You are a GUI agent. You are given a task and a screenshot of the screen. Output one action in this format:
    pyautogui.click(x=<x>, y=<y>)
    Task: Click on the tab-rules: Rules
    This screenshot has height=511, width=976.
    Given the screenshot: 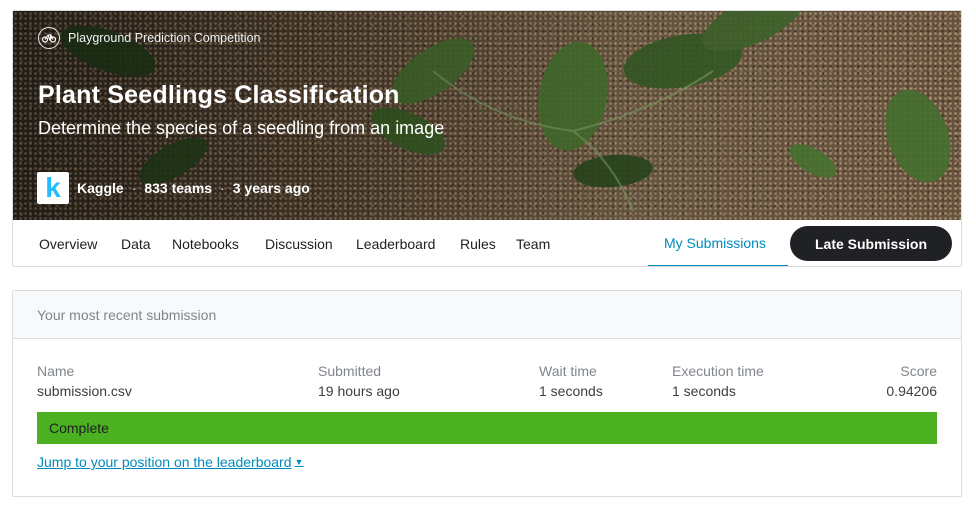 What is the action you would take?
    pyautogui.click(x=478, y=243)
    